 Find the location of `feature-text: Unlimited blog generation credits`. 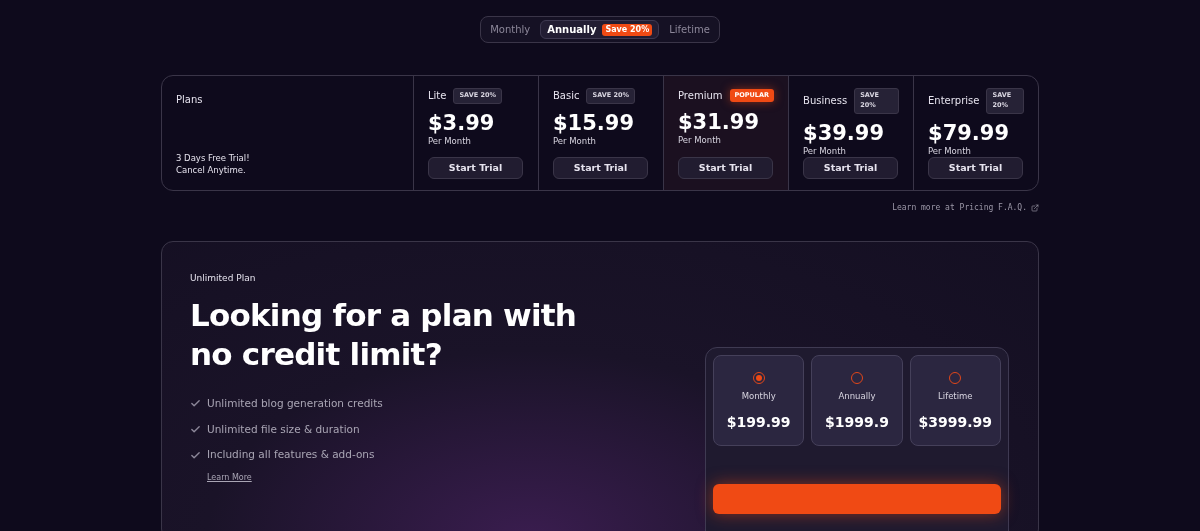

feature-text: Unlimited blog generation credits is located at coordinates (295, 403).